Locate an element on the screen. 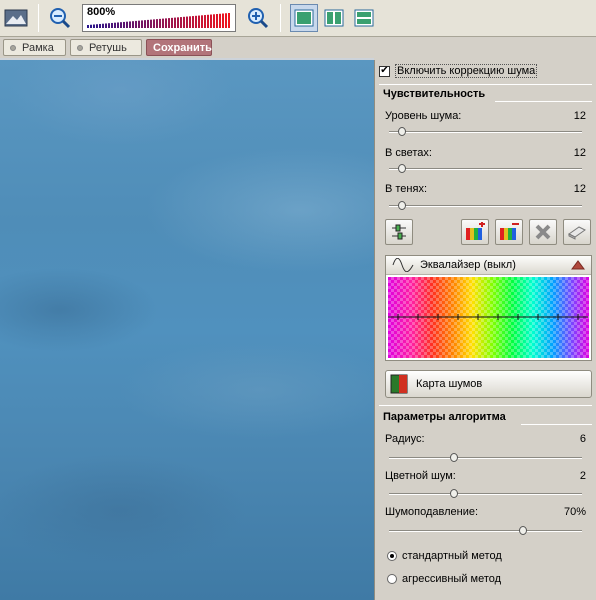  add-preset-icon is located at coordinates (475, 232).